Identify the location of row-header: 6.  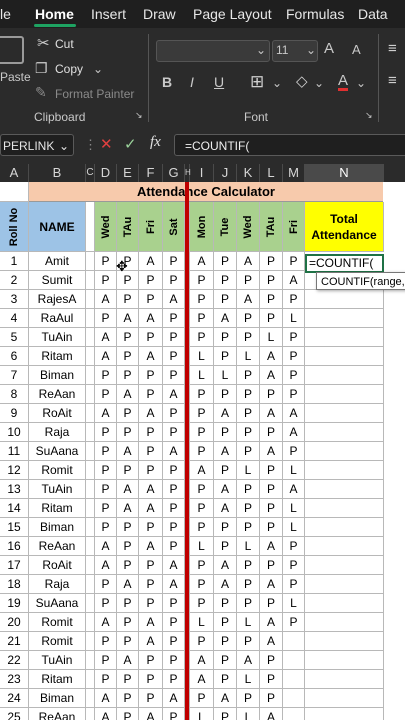
(14, 356).